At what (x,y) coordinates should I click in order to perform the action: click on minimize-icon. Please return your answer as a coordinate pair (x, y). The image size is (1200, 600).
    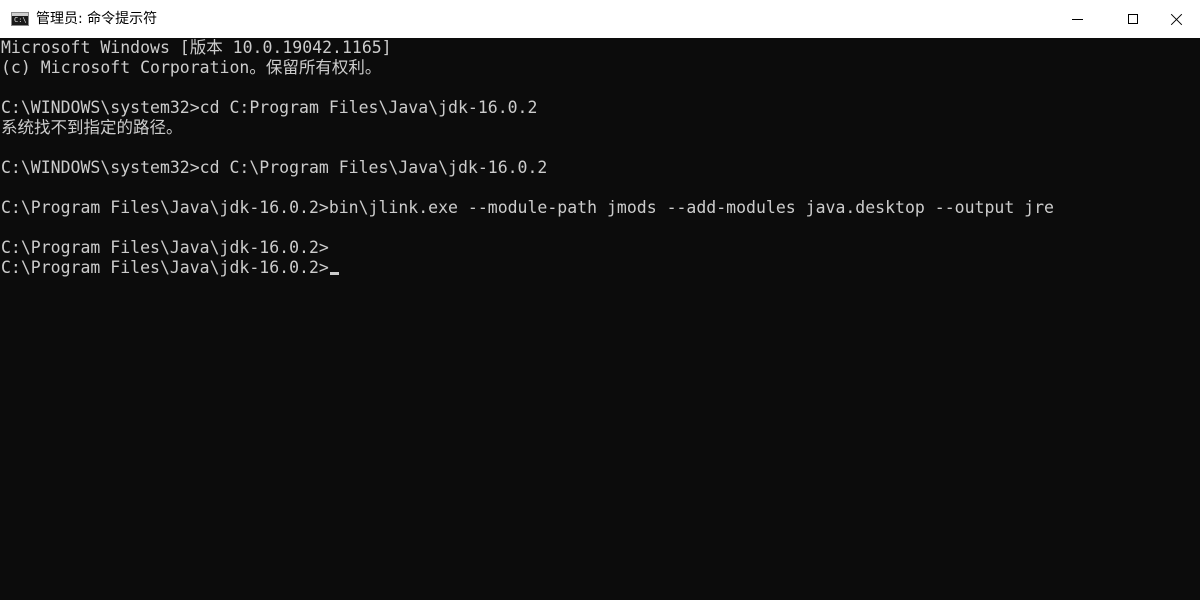
    Looking at the image, I should click on (1077, 19).